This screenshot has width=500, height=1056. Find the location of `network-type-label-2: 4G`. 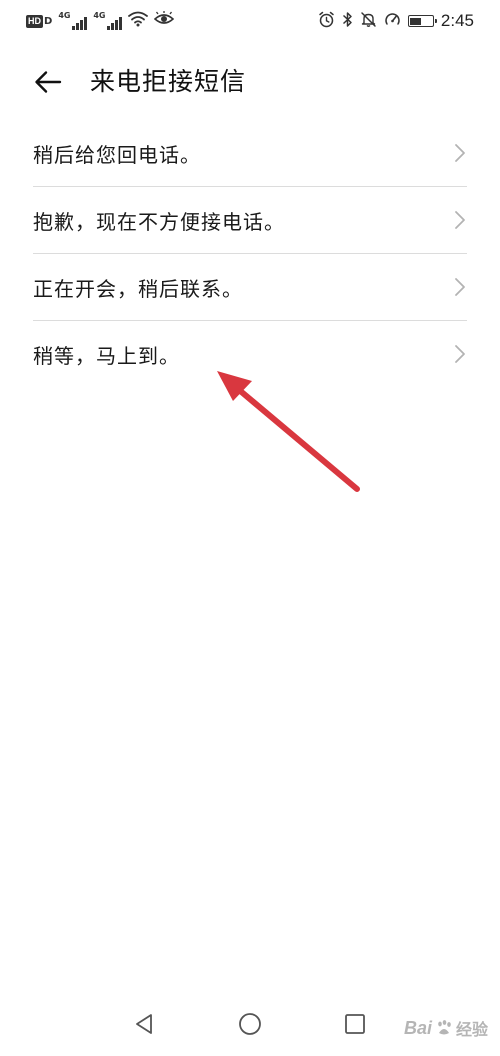

network-type-label-2: 4G is located at coordinates (99, 15).